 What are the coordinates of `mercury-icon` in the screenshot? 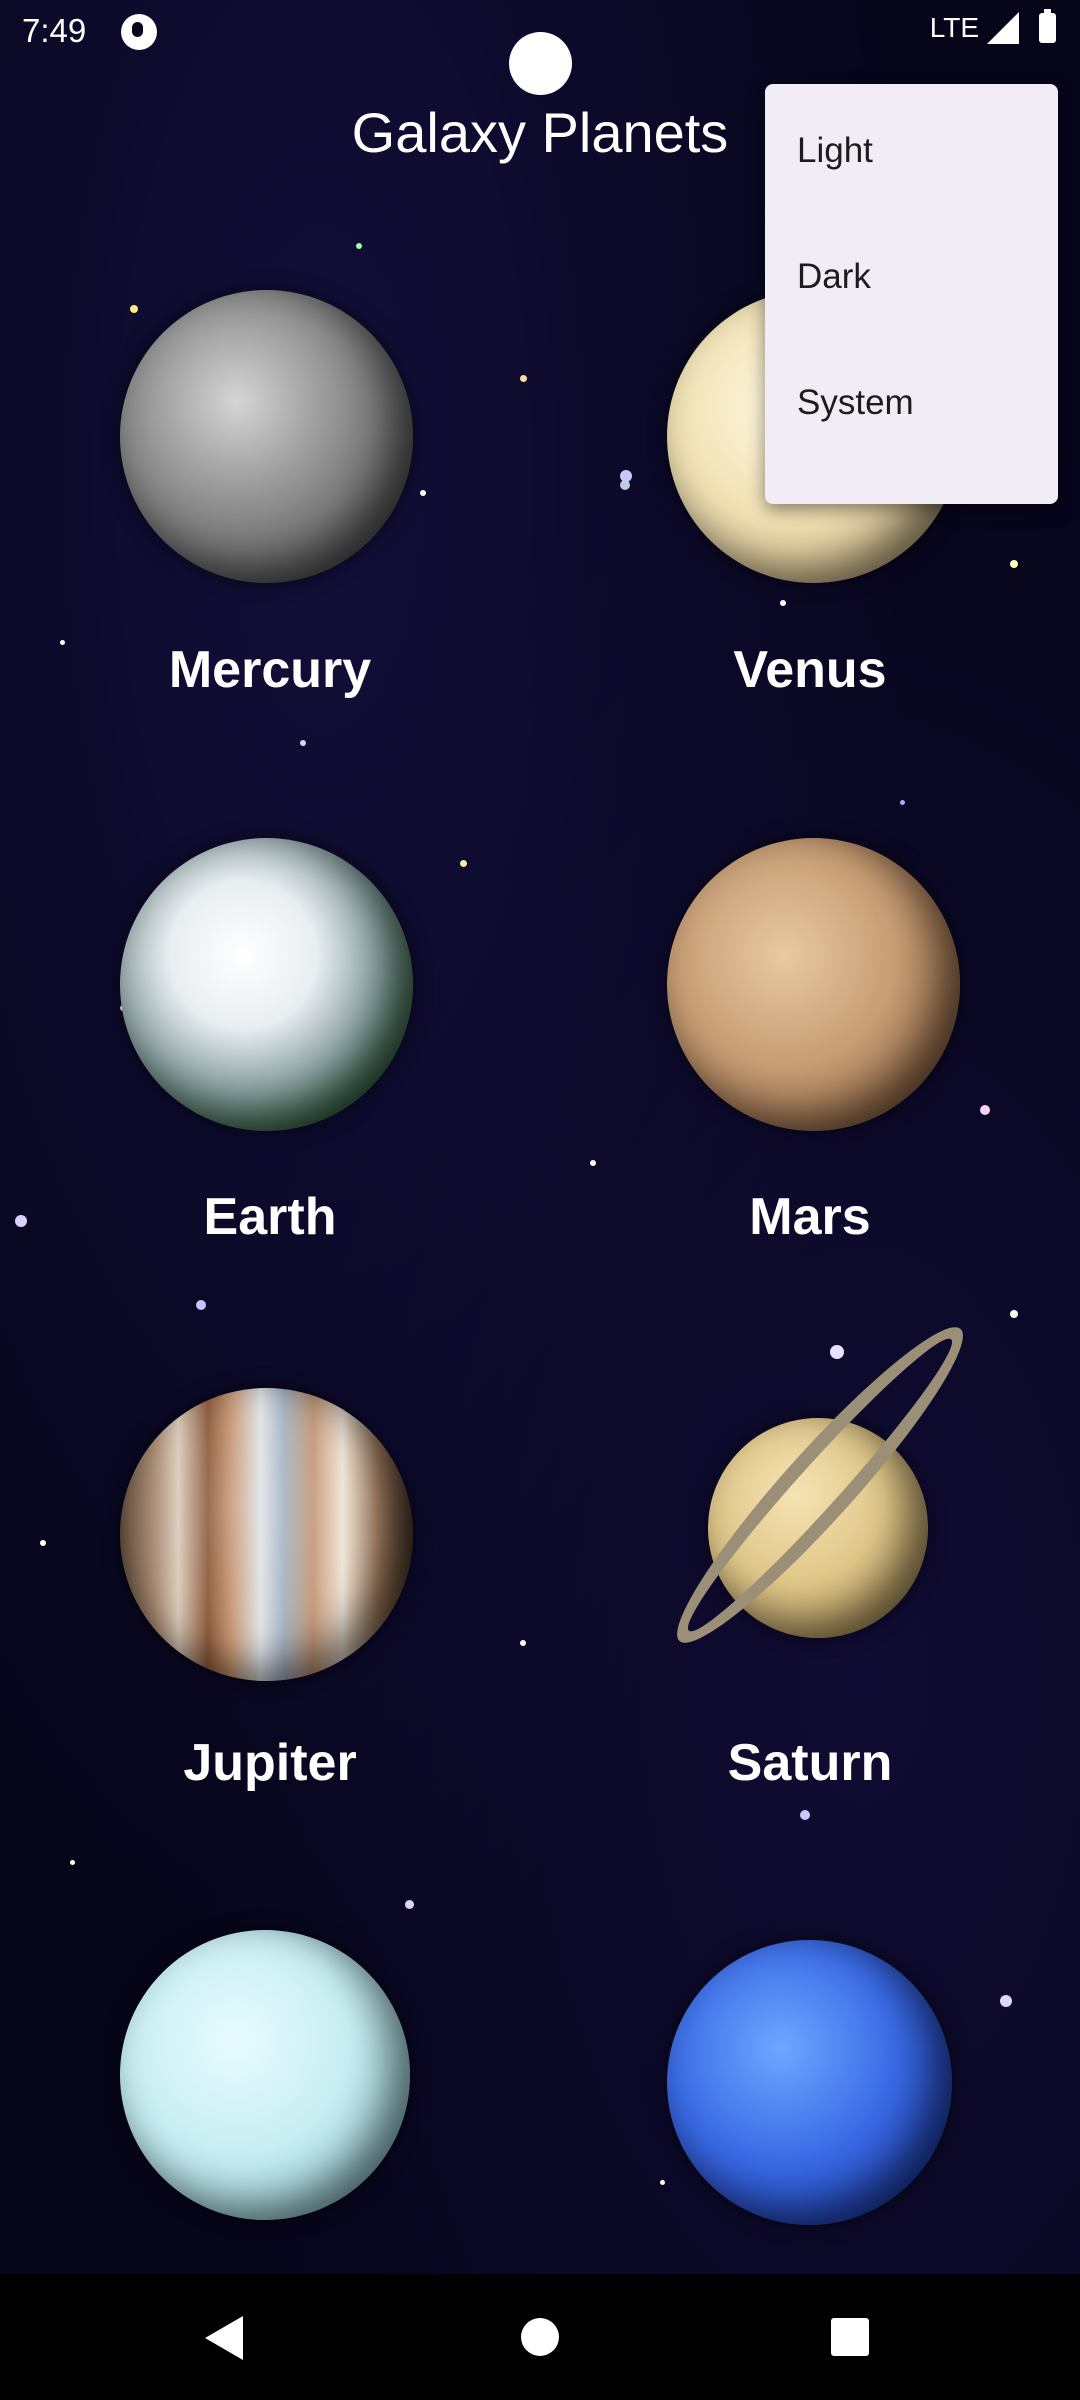 It's located at (266, 436).